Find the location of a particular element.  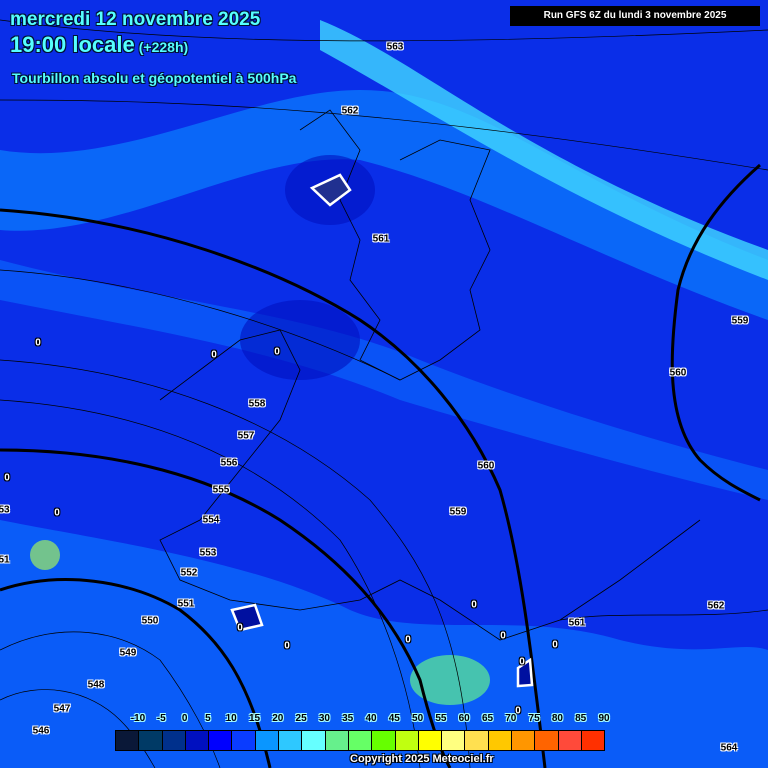

run-info: Run GFS 6Z du lundi 3 novembre 2025 is located at coordinates (635, 16).